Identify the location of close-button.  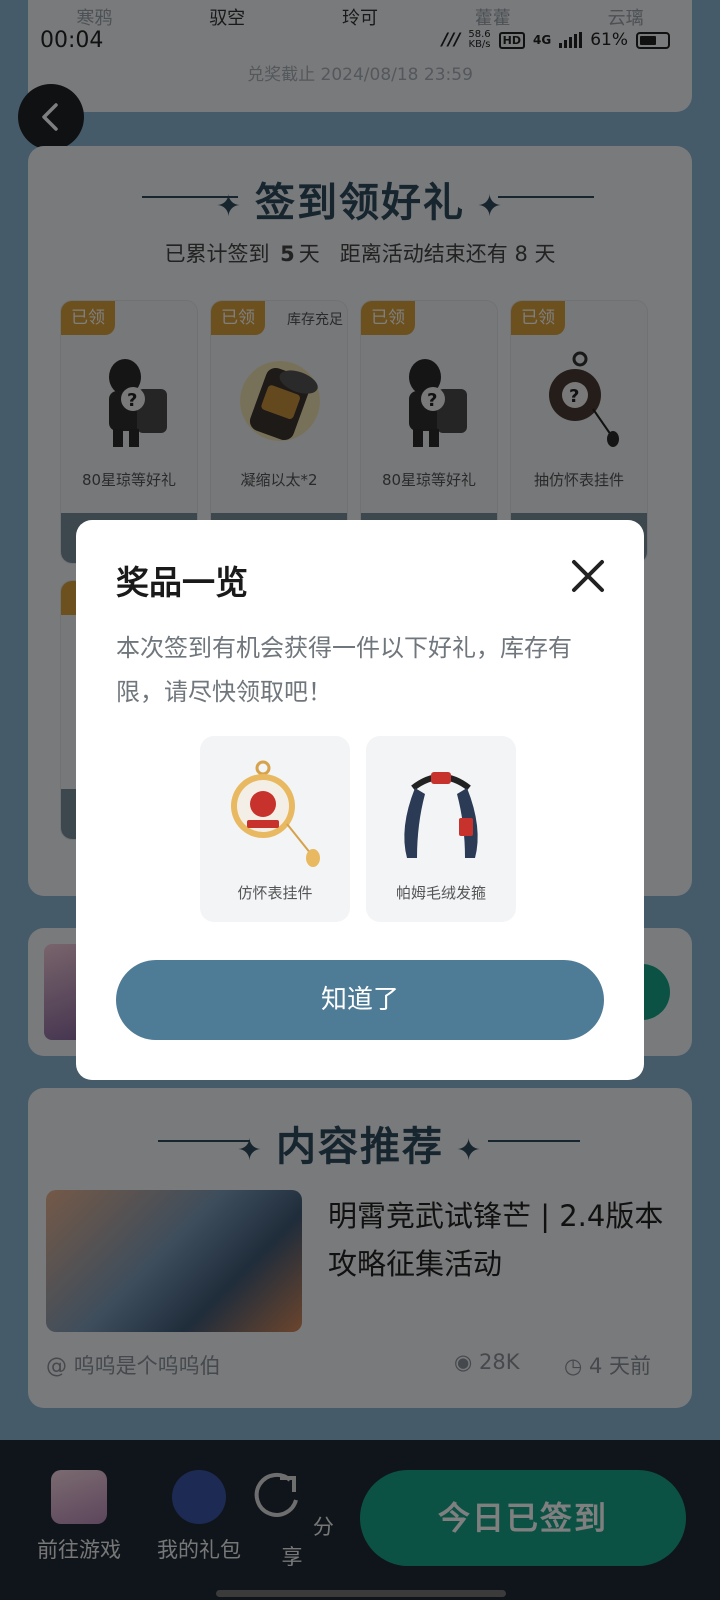
(588, 576).